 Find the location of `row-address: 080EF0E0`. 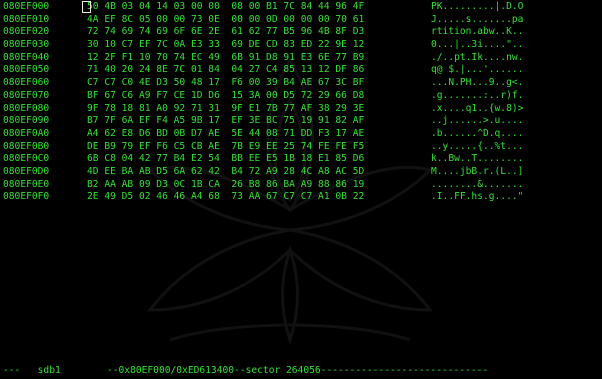

row-address: 080EF0E0 is located at coordinates (26, 184).